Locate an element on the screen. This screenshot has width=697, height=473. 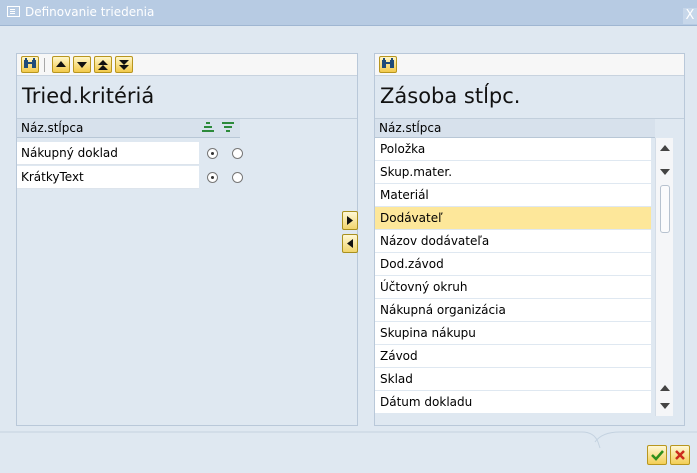
move-to-pool-button is located at coordinates (350, 243).